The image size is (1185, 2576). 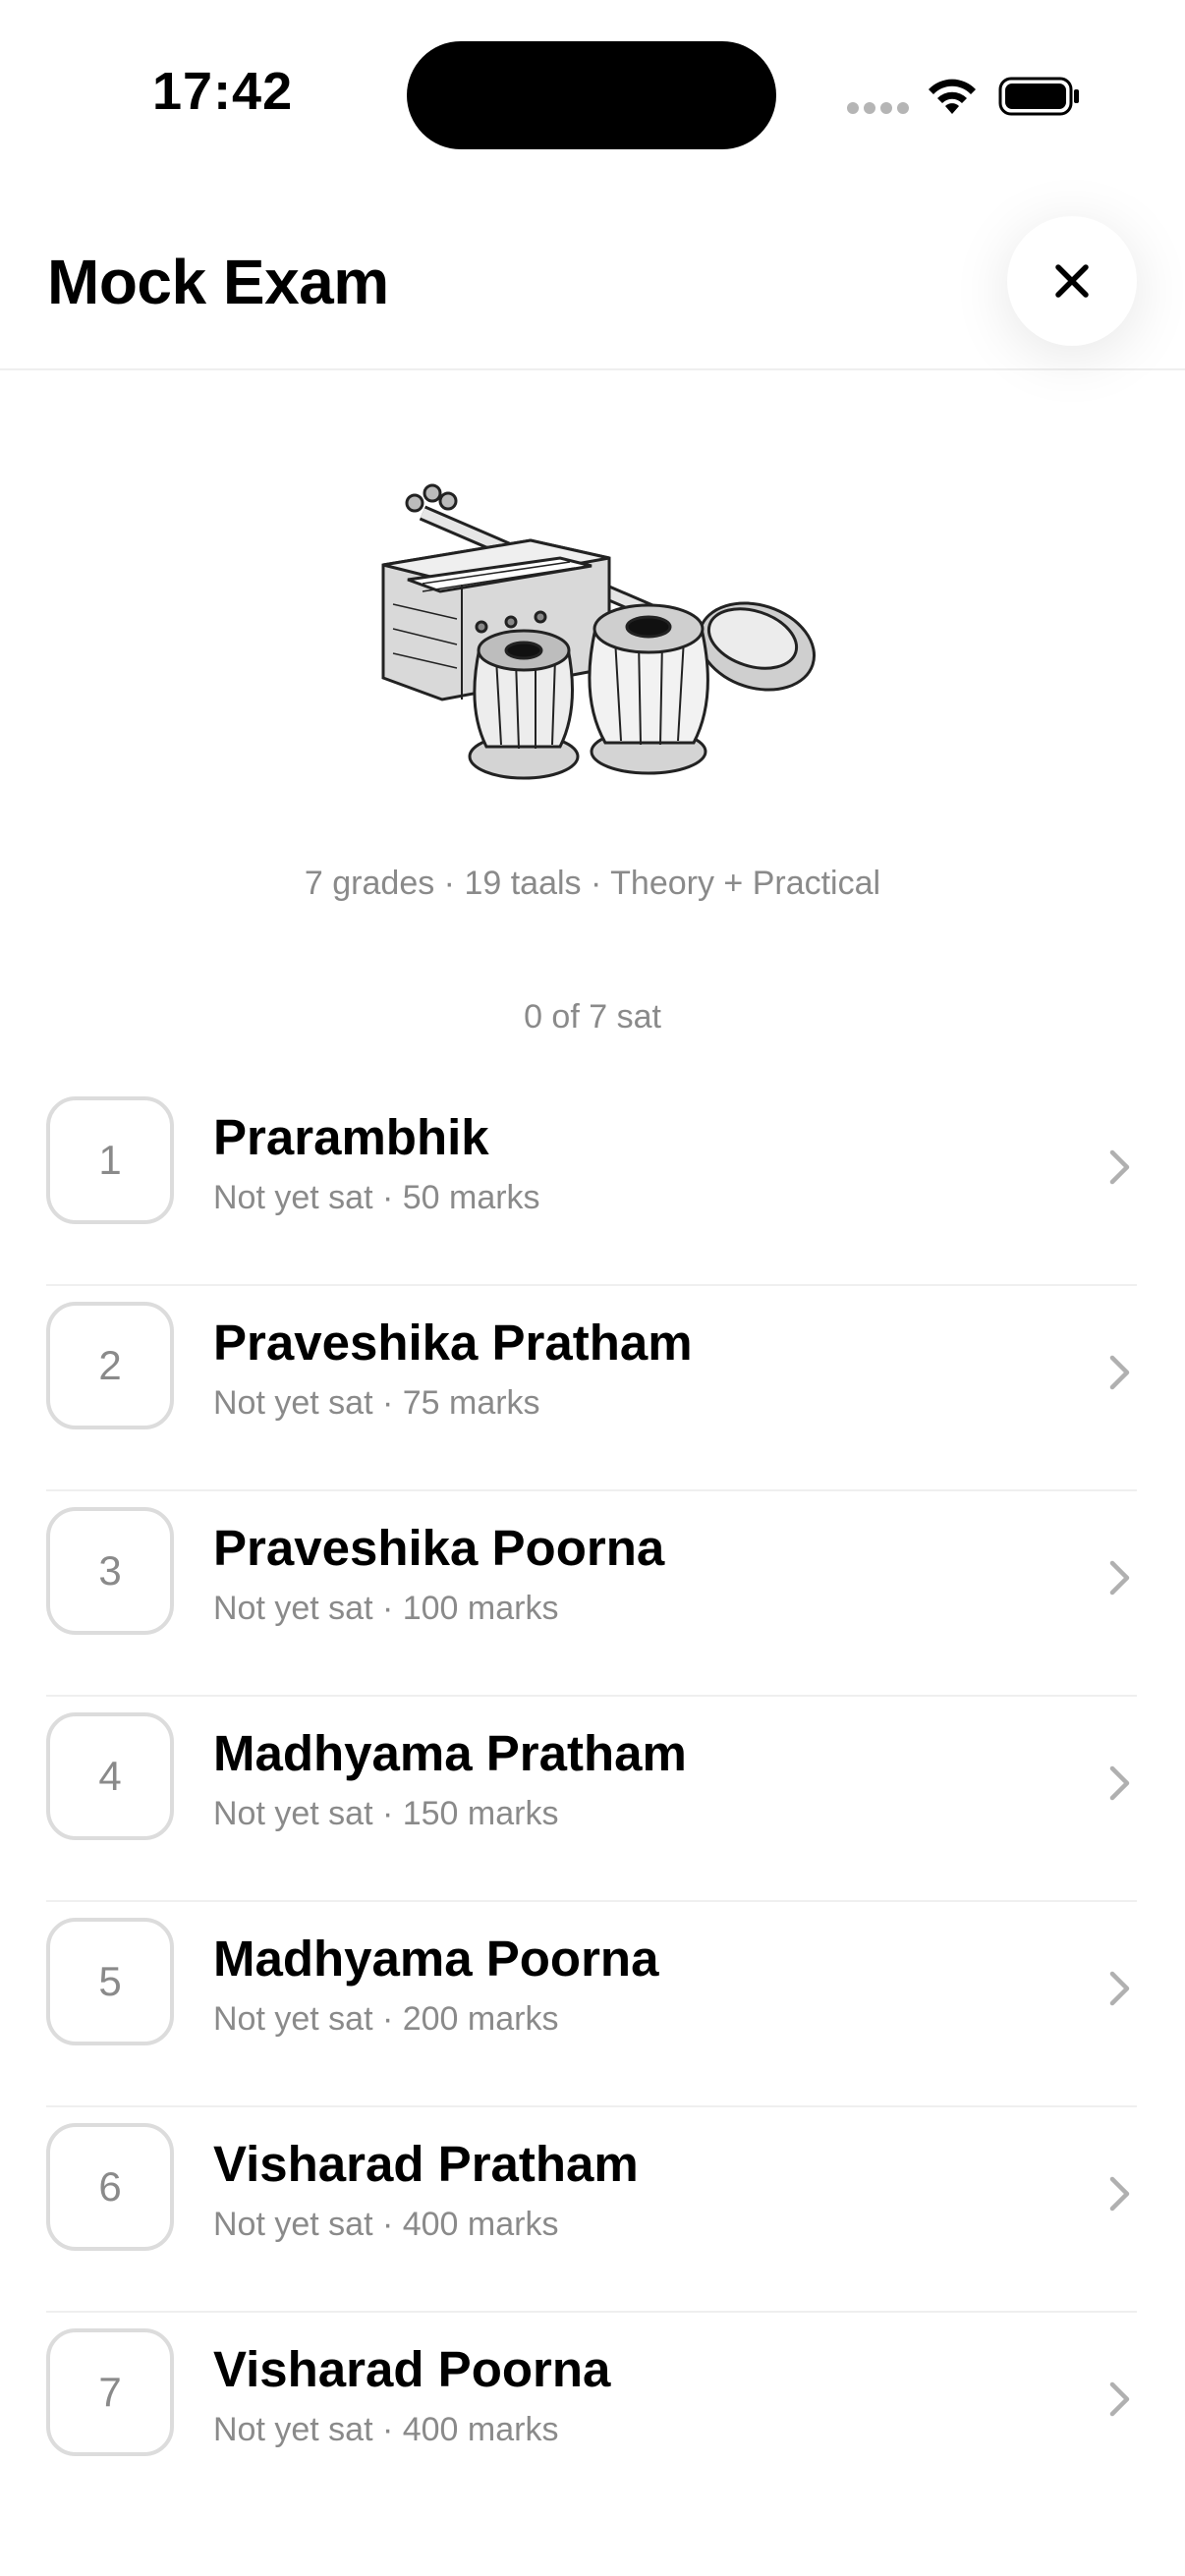 What do you see at coordinates (599, 631) in the screenshot?
I see `indian-instruments-illustration` at bounding box center [599, 631].